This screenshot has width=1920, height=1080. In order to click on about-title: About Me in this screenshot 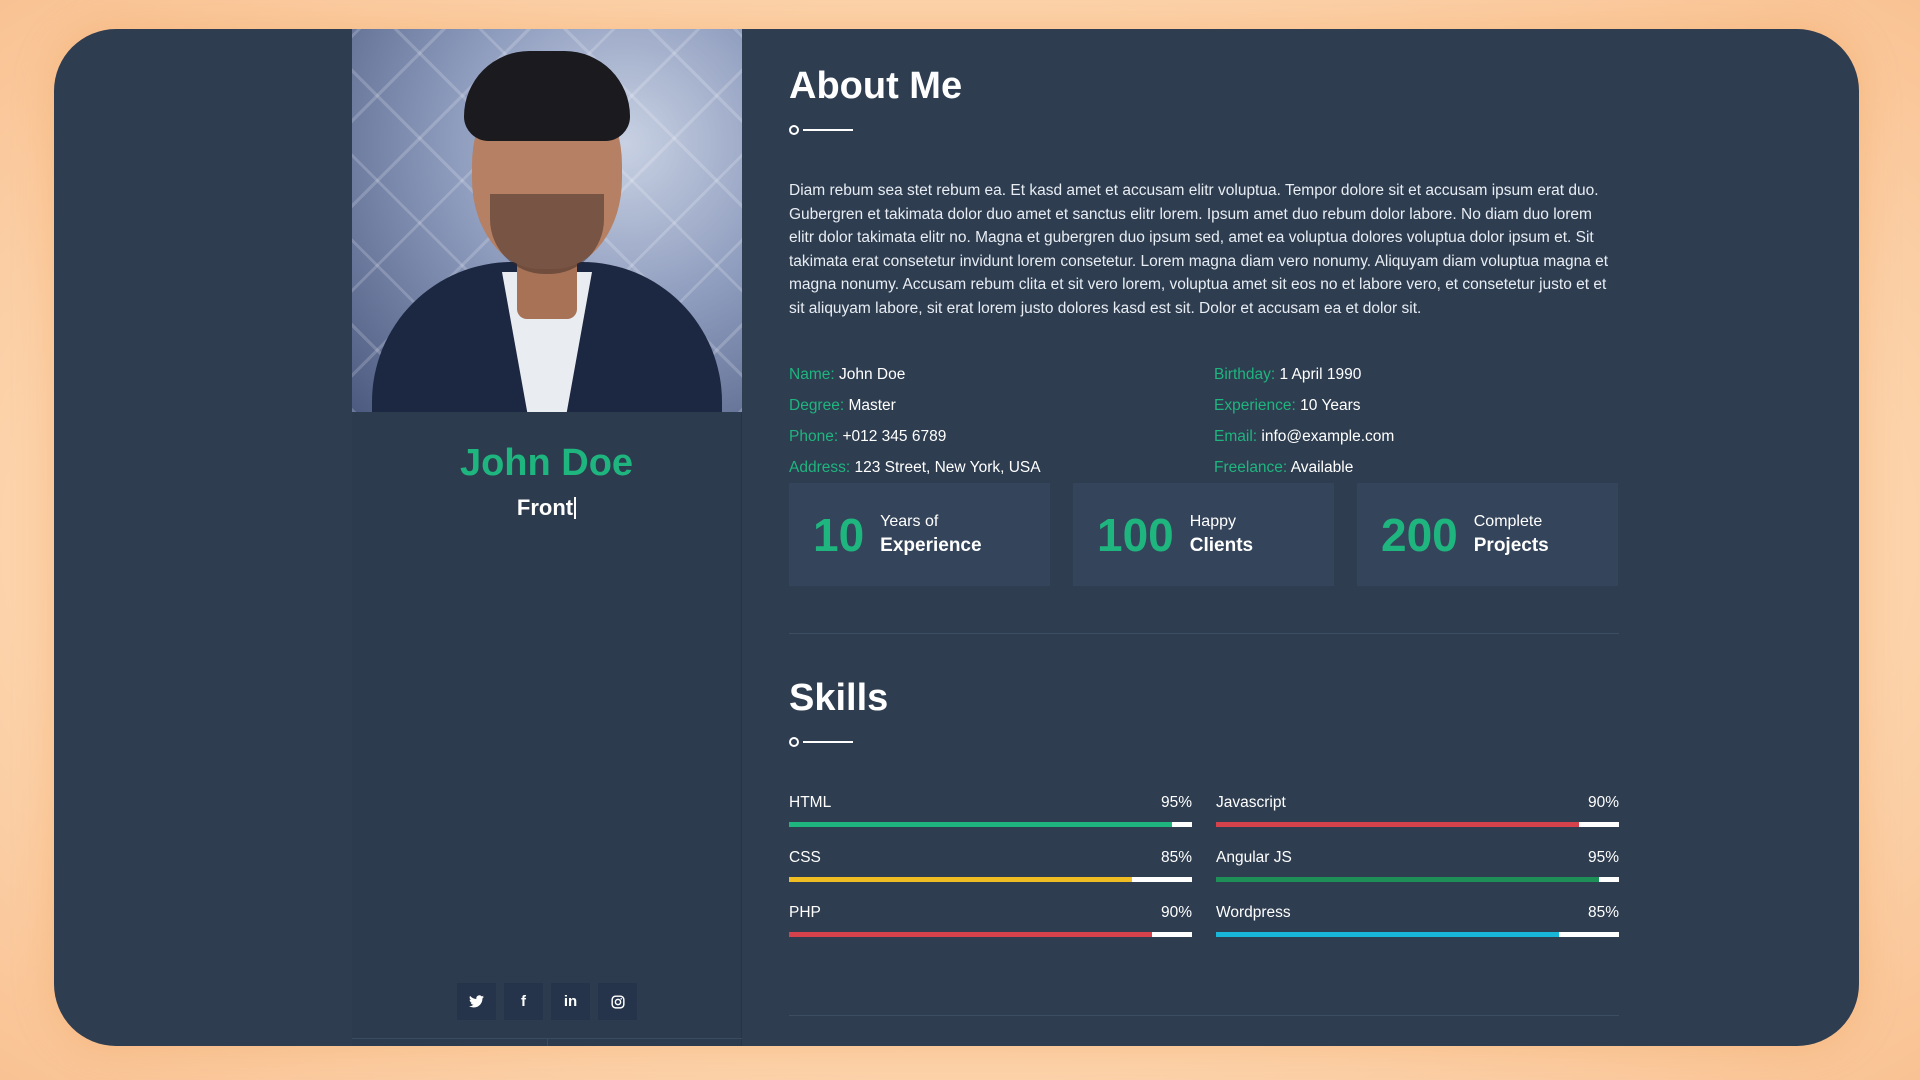, I will do `click(876, 86)`.